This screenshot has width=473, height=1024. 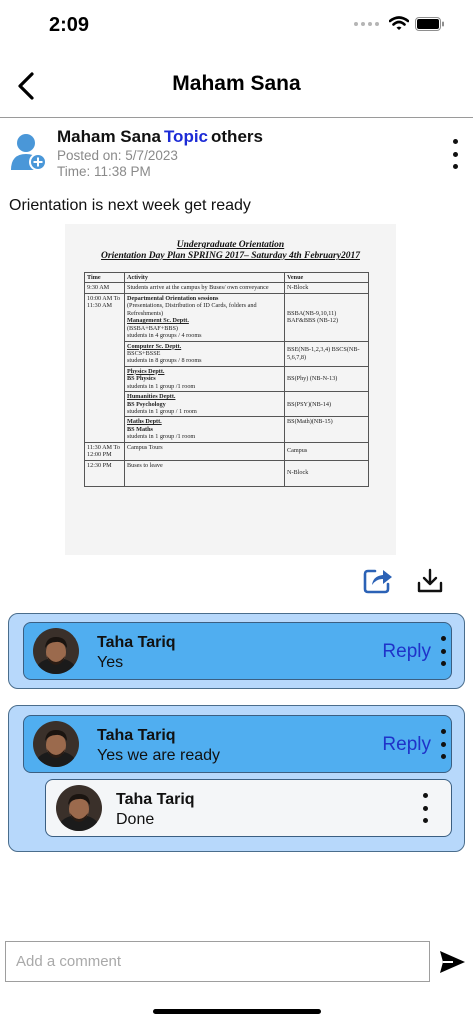 What do you see at coordinates (104, 451) in the screenshot?
I see `table-cell: 11:30 AM To 12:00 PM` at bounding box center [104, 451].